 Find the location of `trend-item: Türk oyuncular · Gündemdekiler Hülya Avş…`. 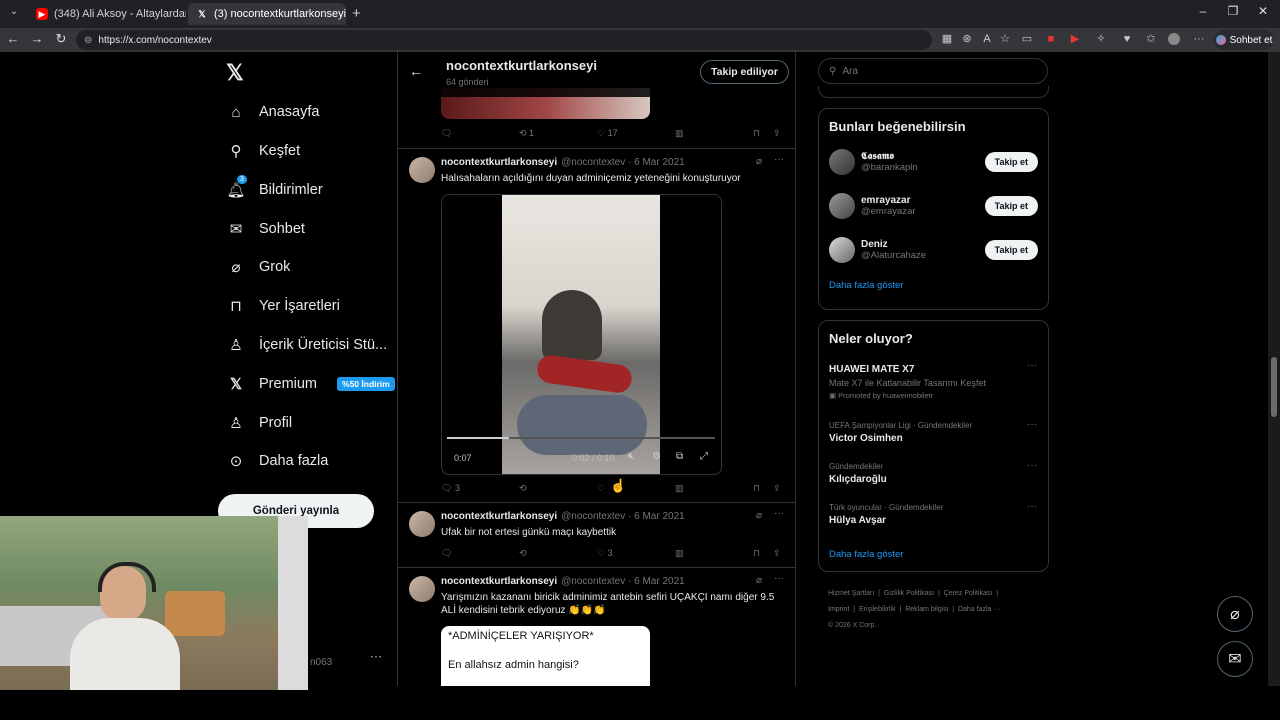

trend-item: Türk oyuncular · Gündemdekiler Hülya Avş… is located at coordinates (934, 513).